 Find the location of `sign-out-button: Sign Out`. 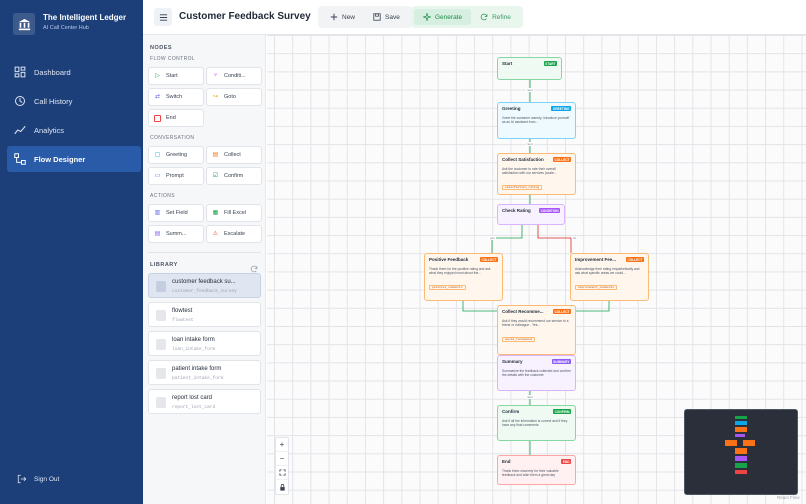

sign-out-button: Sign Out is located at coordinates (38, 479).